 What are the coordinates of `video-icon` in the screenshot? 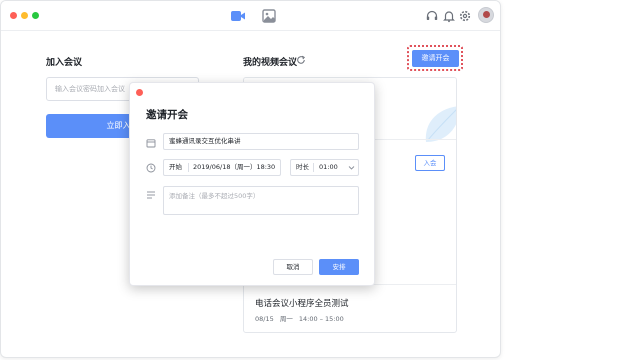 It's located at (238, 16).